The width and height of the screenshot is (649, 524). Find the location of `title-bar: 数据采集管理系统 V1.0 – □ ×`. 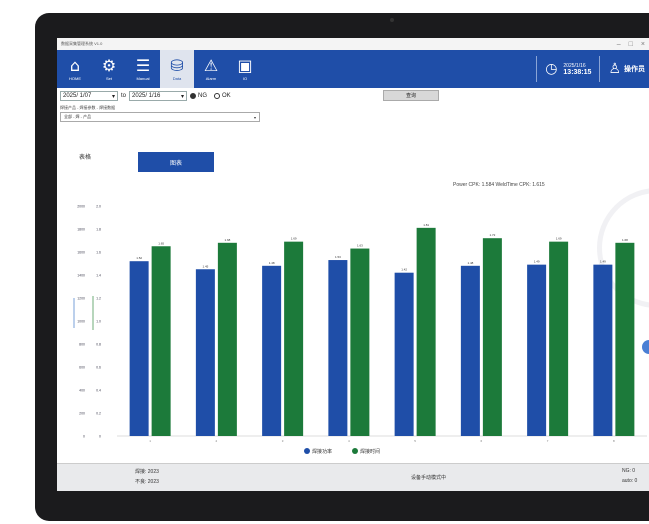

title-bar: 数据采集管理系统 V1.0 – □ × is located at coordinates (353, 44).